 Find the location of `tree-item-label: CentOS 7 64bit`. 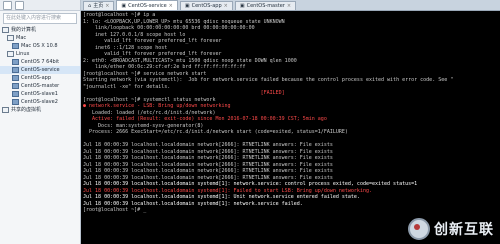

tree-item-label: CentOS 7 64bit is located at coordinates (40, 62).